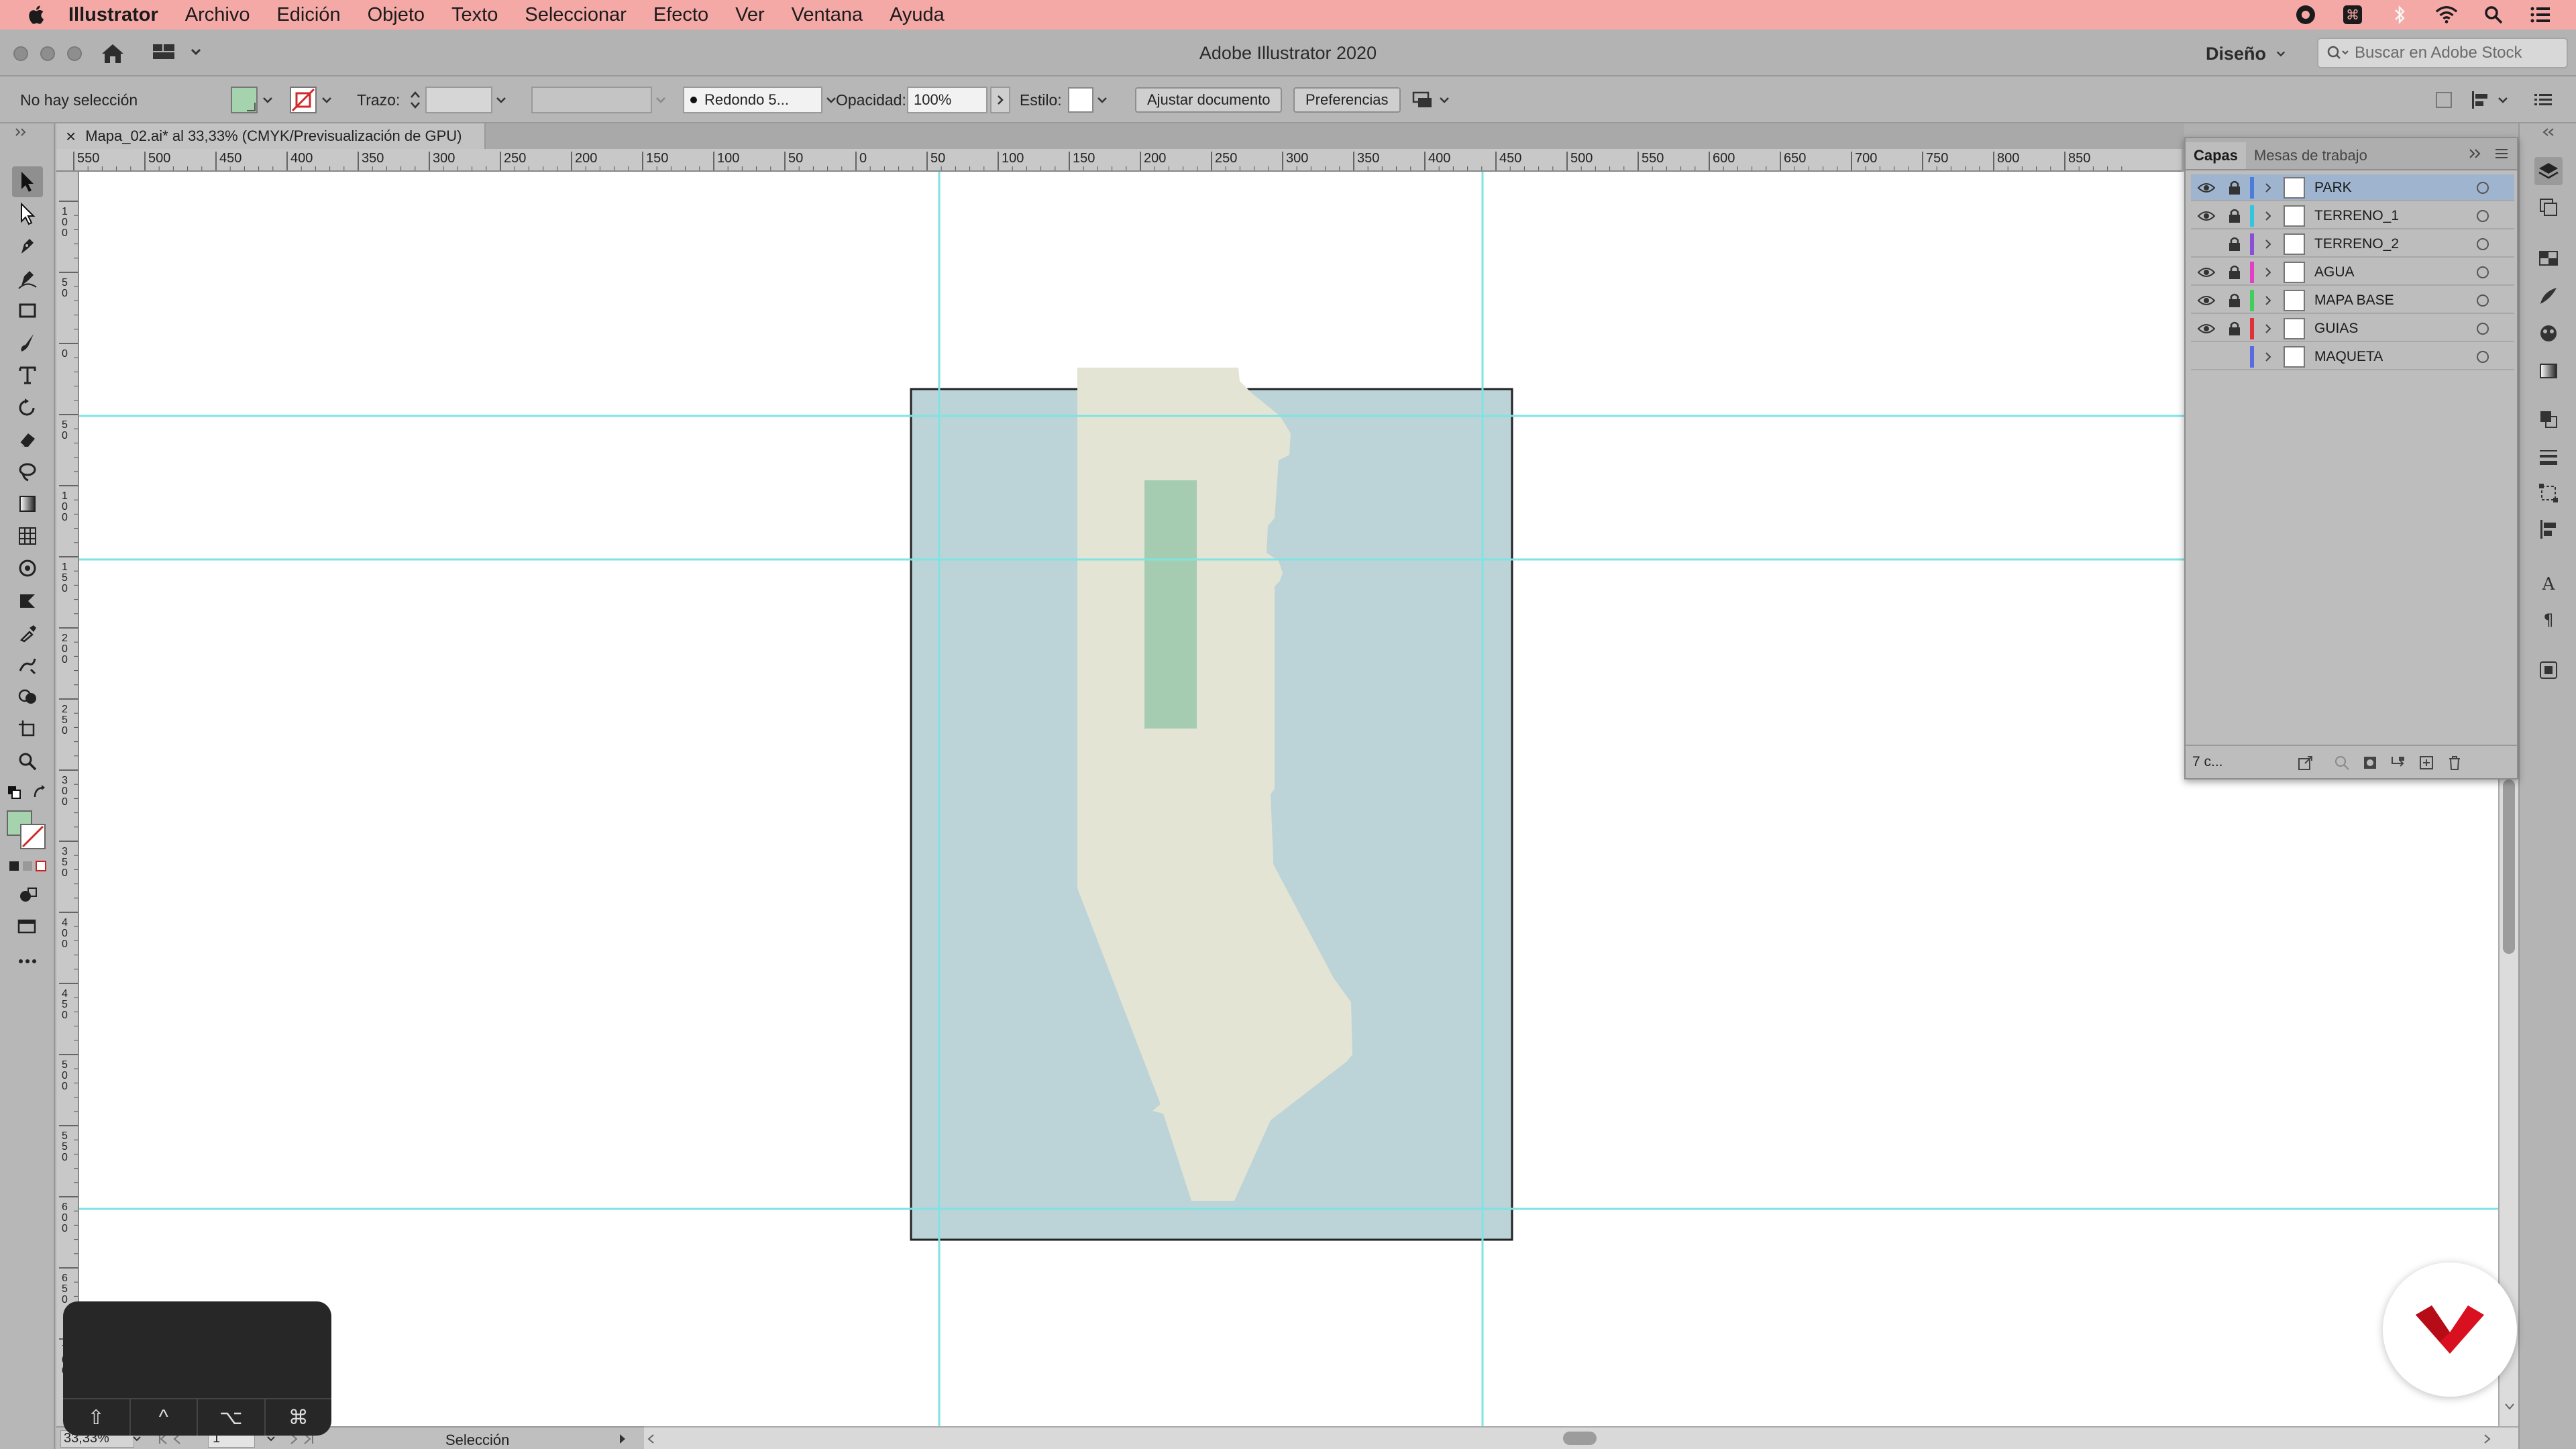 The height and width of the screenshot is (1449, 2576). Describe the element at coordinates (2398, 762) in the screenshot. I see `create-sublayer-icon` at that location.